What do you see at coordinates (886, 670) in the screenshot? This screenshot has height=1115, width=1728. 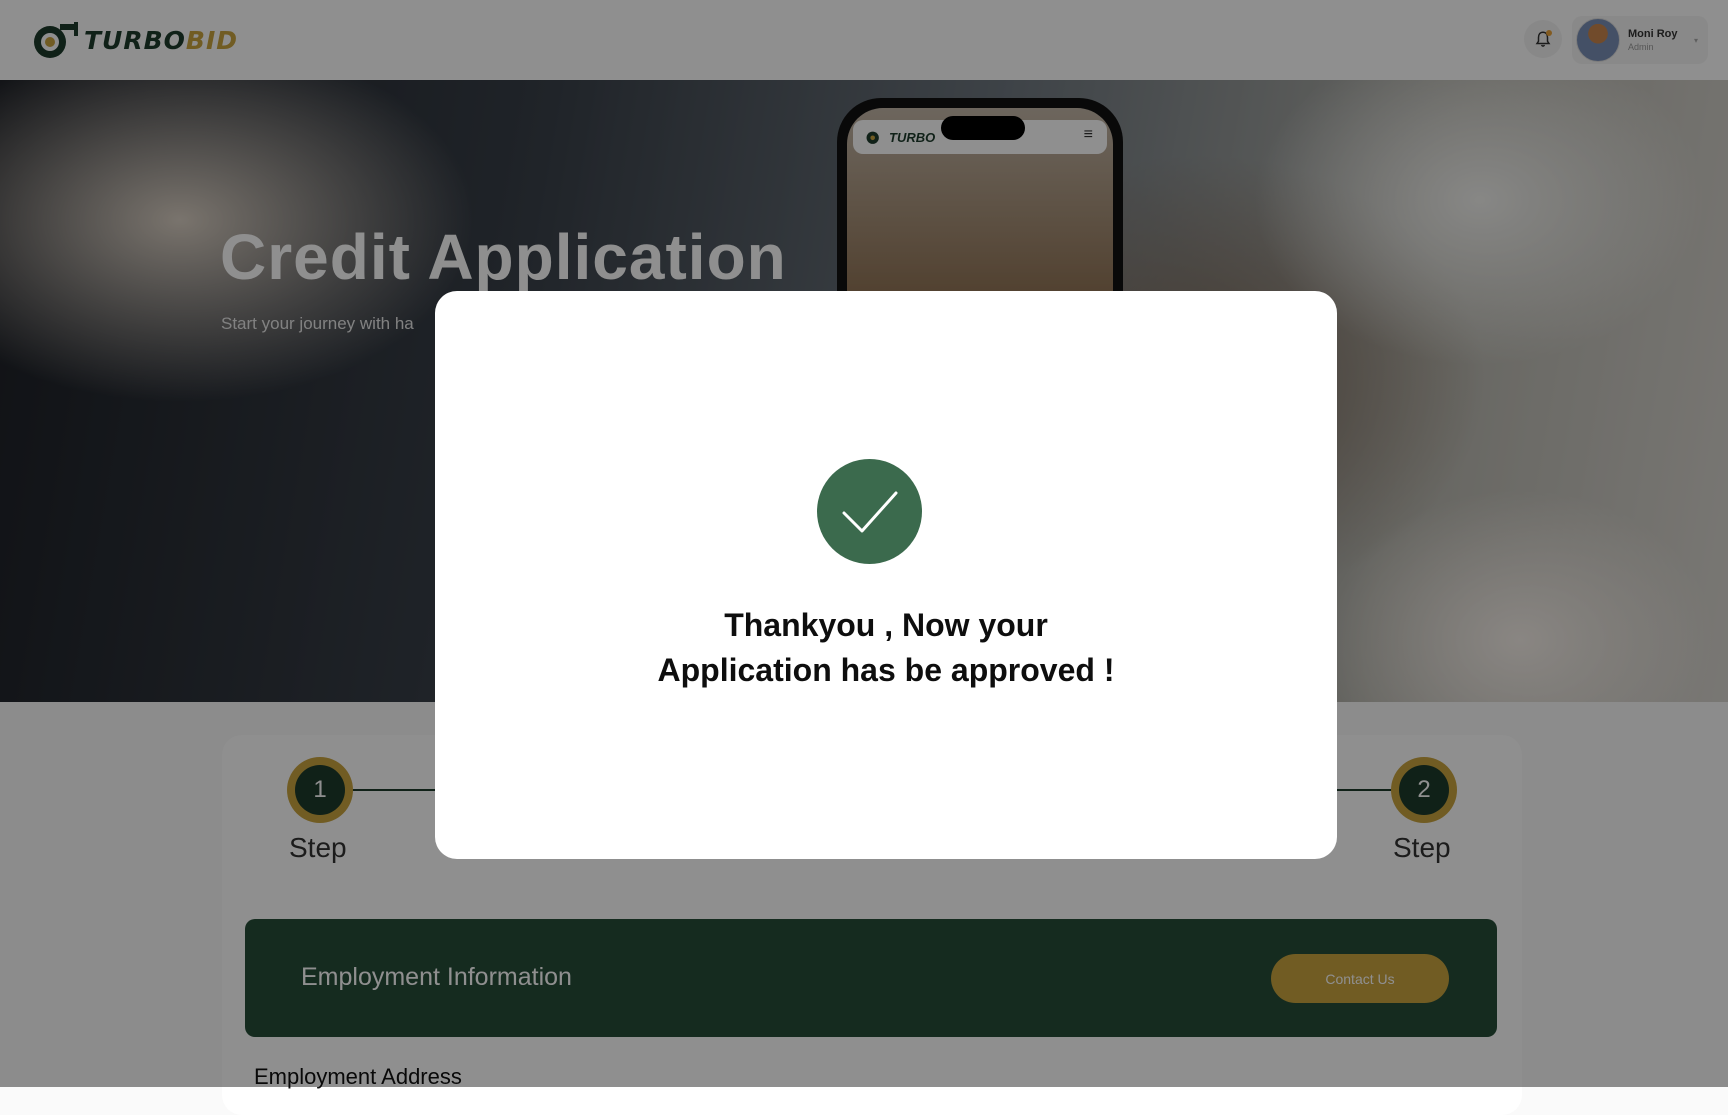 I see `success-message-line2: Application has be approved !` at bounding box center [886, 670].